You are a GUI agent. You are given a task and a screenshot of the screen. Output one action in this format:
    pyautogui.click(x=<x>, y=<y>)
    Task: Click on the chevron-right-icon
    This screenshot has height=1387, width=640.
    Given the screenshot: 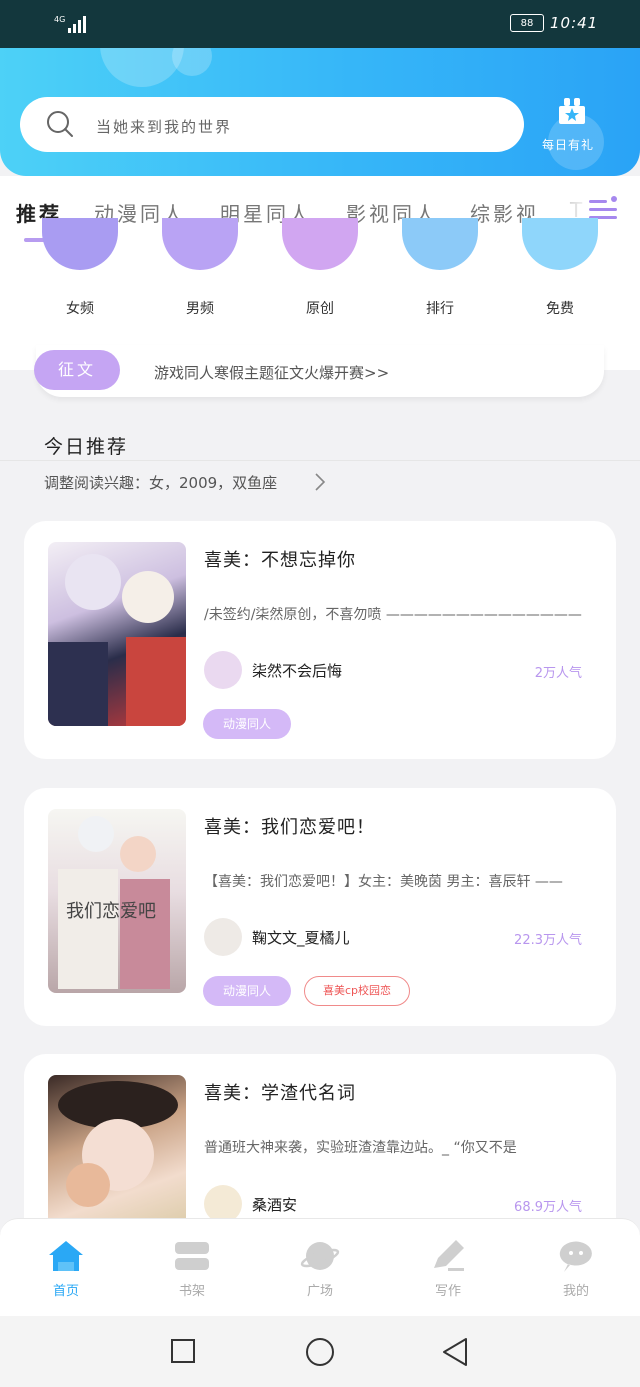 What is the action you would take?
    pyautogui.click(x=320, y=482)
    